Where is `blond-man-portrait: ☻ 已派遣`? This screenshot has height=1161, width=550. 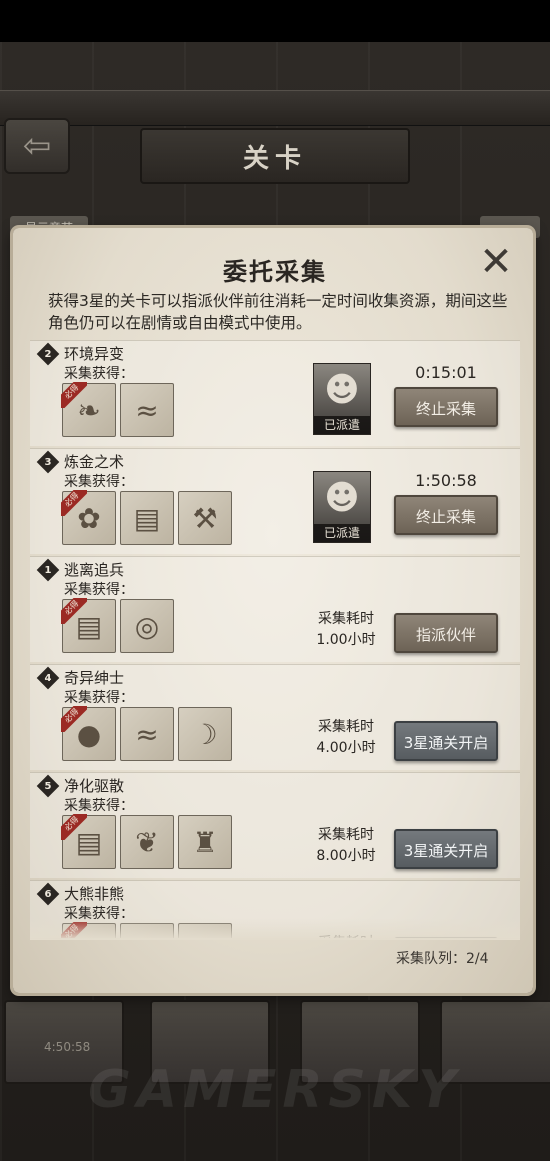
blond-man-portrait: ☻ 已派遣 is located at coordinates (342, 507).